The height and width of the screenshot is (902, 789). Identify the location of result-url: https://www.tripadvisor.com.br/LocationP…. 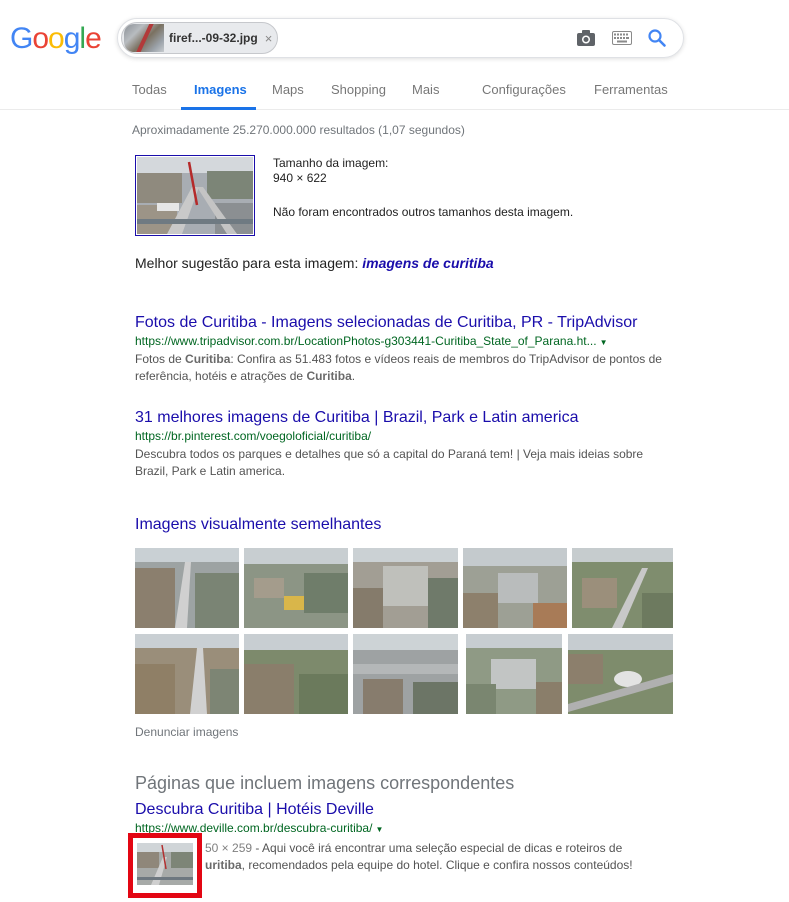
(405, 341).